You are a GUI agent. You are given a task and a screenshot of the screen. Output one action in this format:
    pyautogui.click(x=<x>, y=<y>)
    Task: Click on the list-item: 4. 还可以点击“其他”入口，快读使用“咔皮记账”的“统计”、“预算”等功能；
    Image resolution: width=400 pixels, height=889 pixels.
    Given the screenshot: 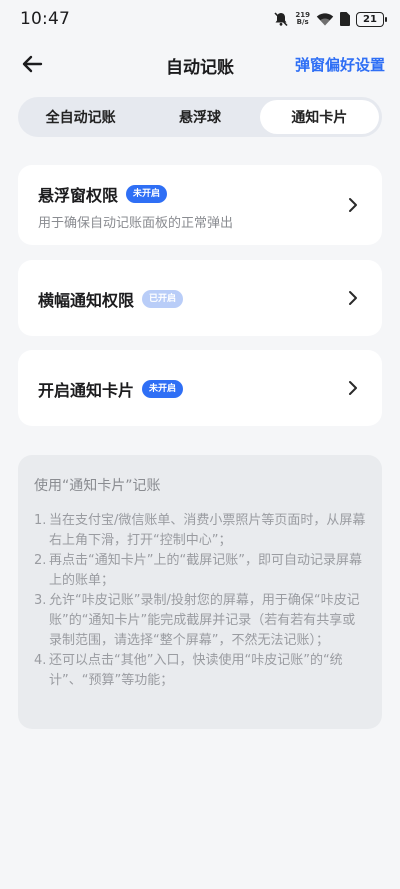 What is the action you would take?
    pyautogui.click(x=201, y=671)
    